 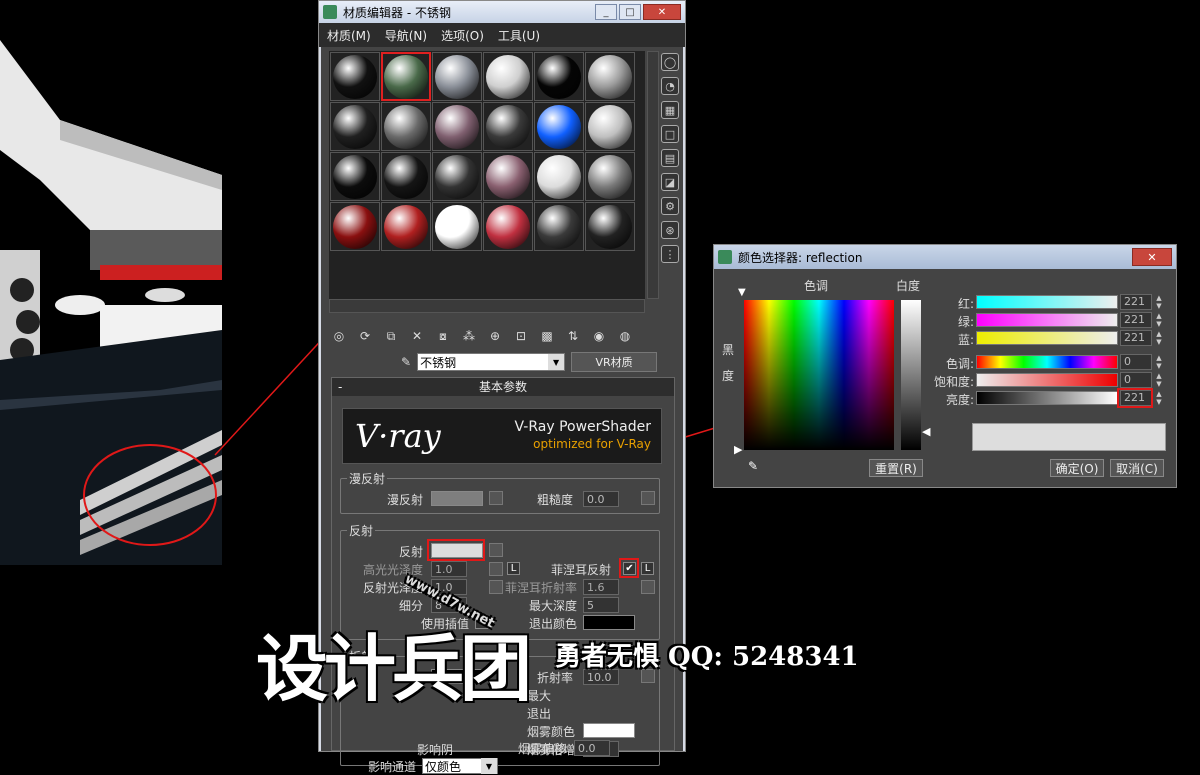 What do you see at coordinates (521, 336) in the screenshot?
I see `material-id-icon: ⊡` at bounding box center [521, 336].